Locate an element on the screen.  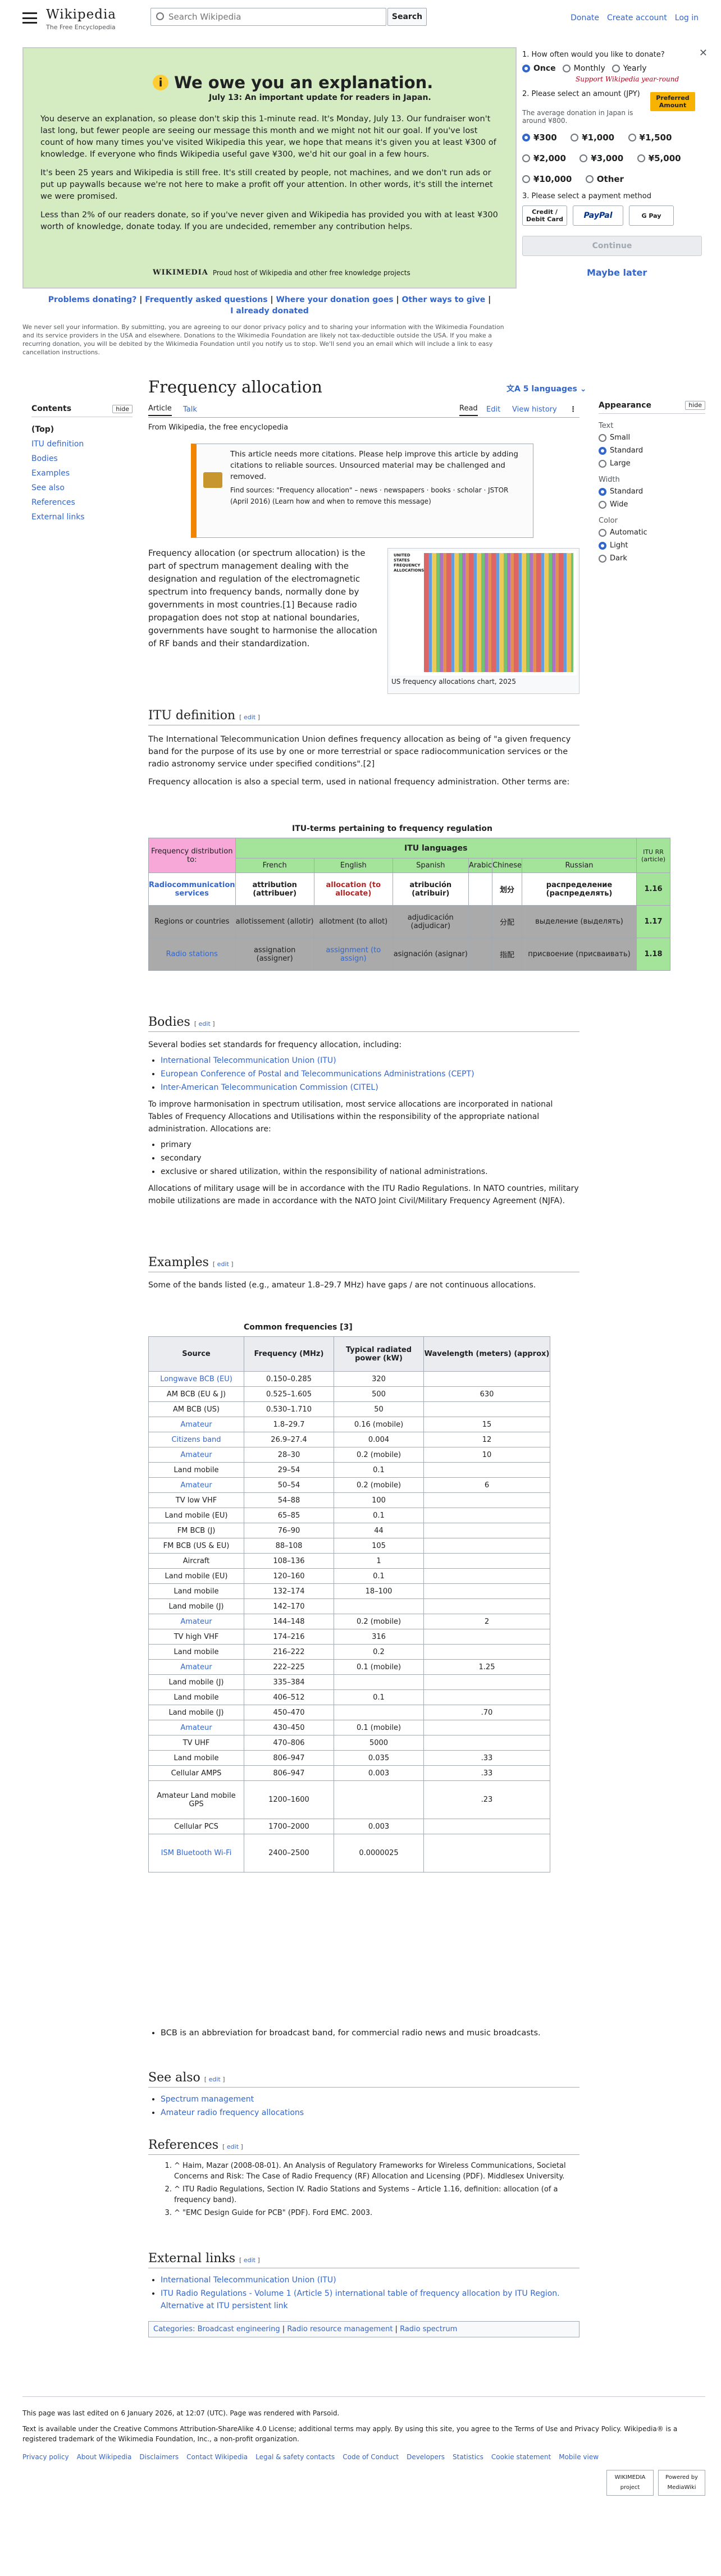
tab-talk: Talk is located at coordinates (190, 409).